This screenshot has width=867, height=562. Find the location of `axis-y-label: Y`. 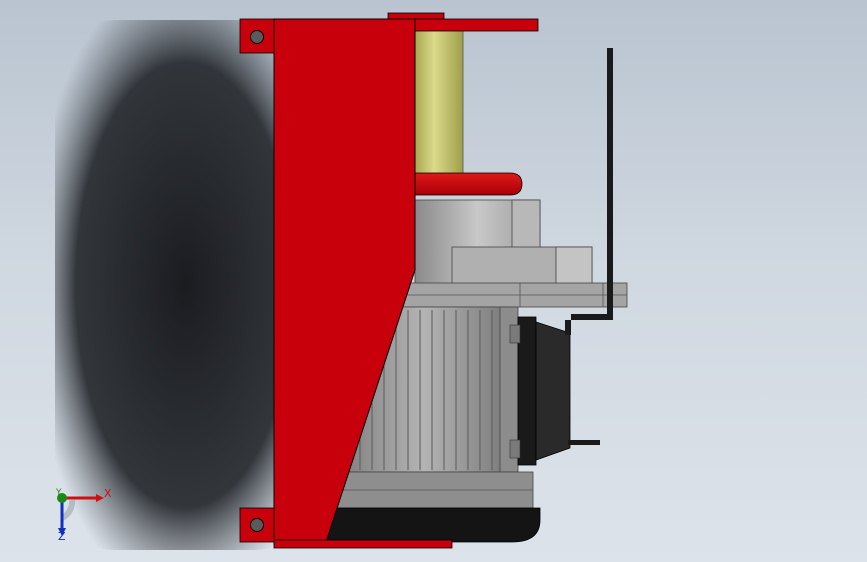

axis-y-label: Y is located at coordinates (59, 493).